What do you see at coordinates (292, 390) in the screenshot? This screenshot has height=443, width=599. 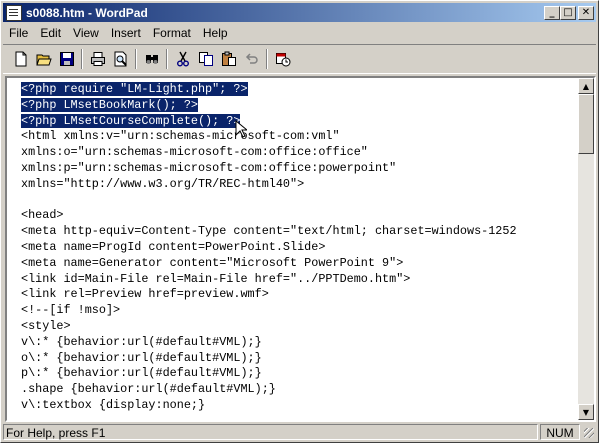 I see `text-line: .shape {behavior:url(#default#VML);}` at bounding box center [292, 390].